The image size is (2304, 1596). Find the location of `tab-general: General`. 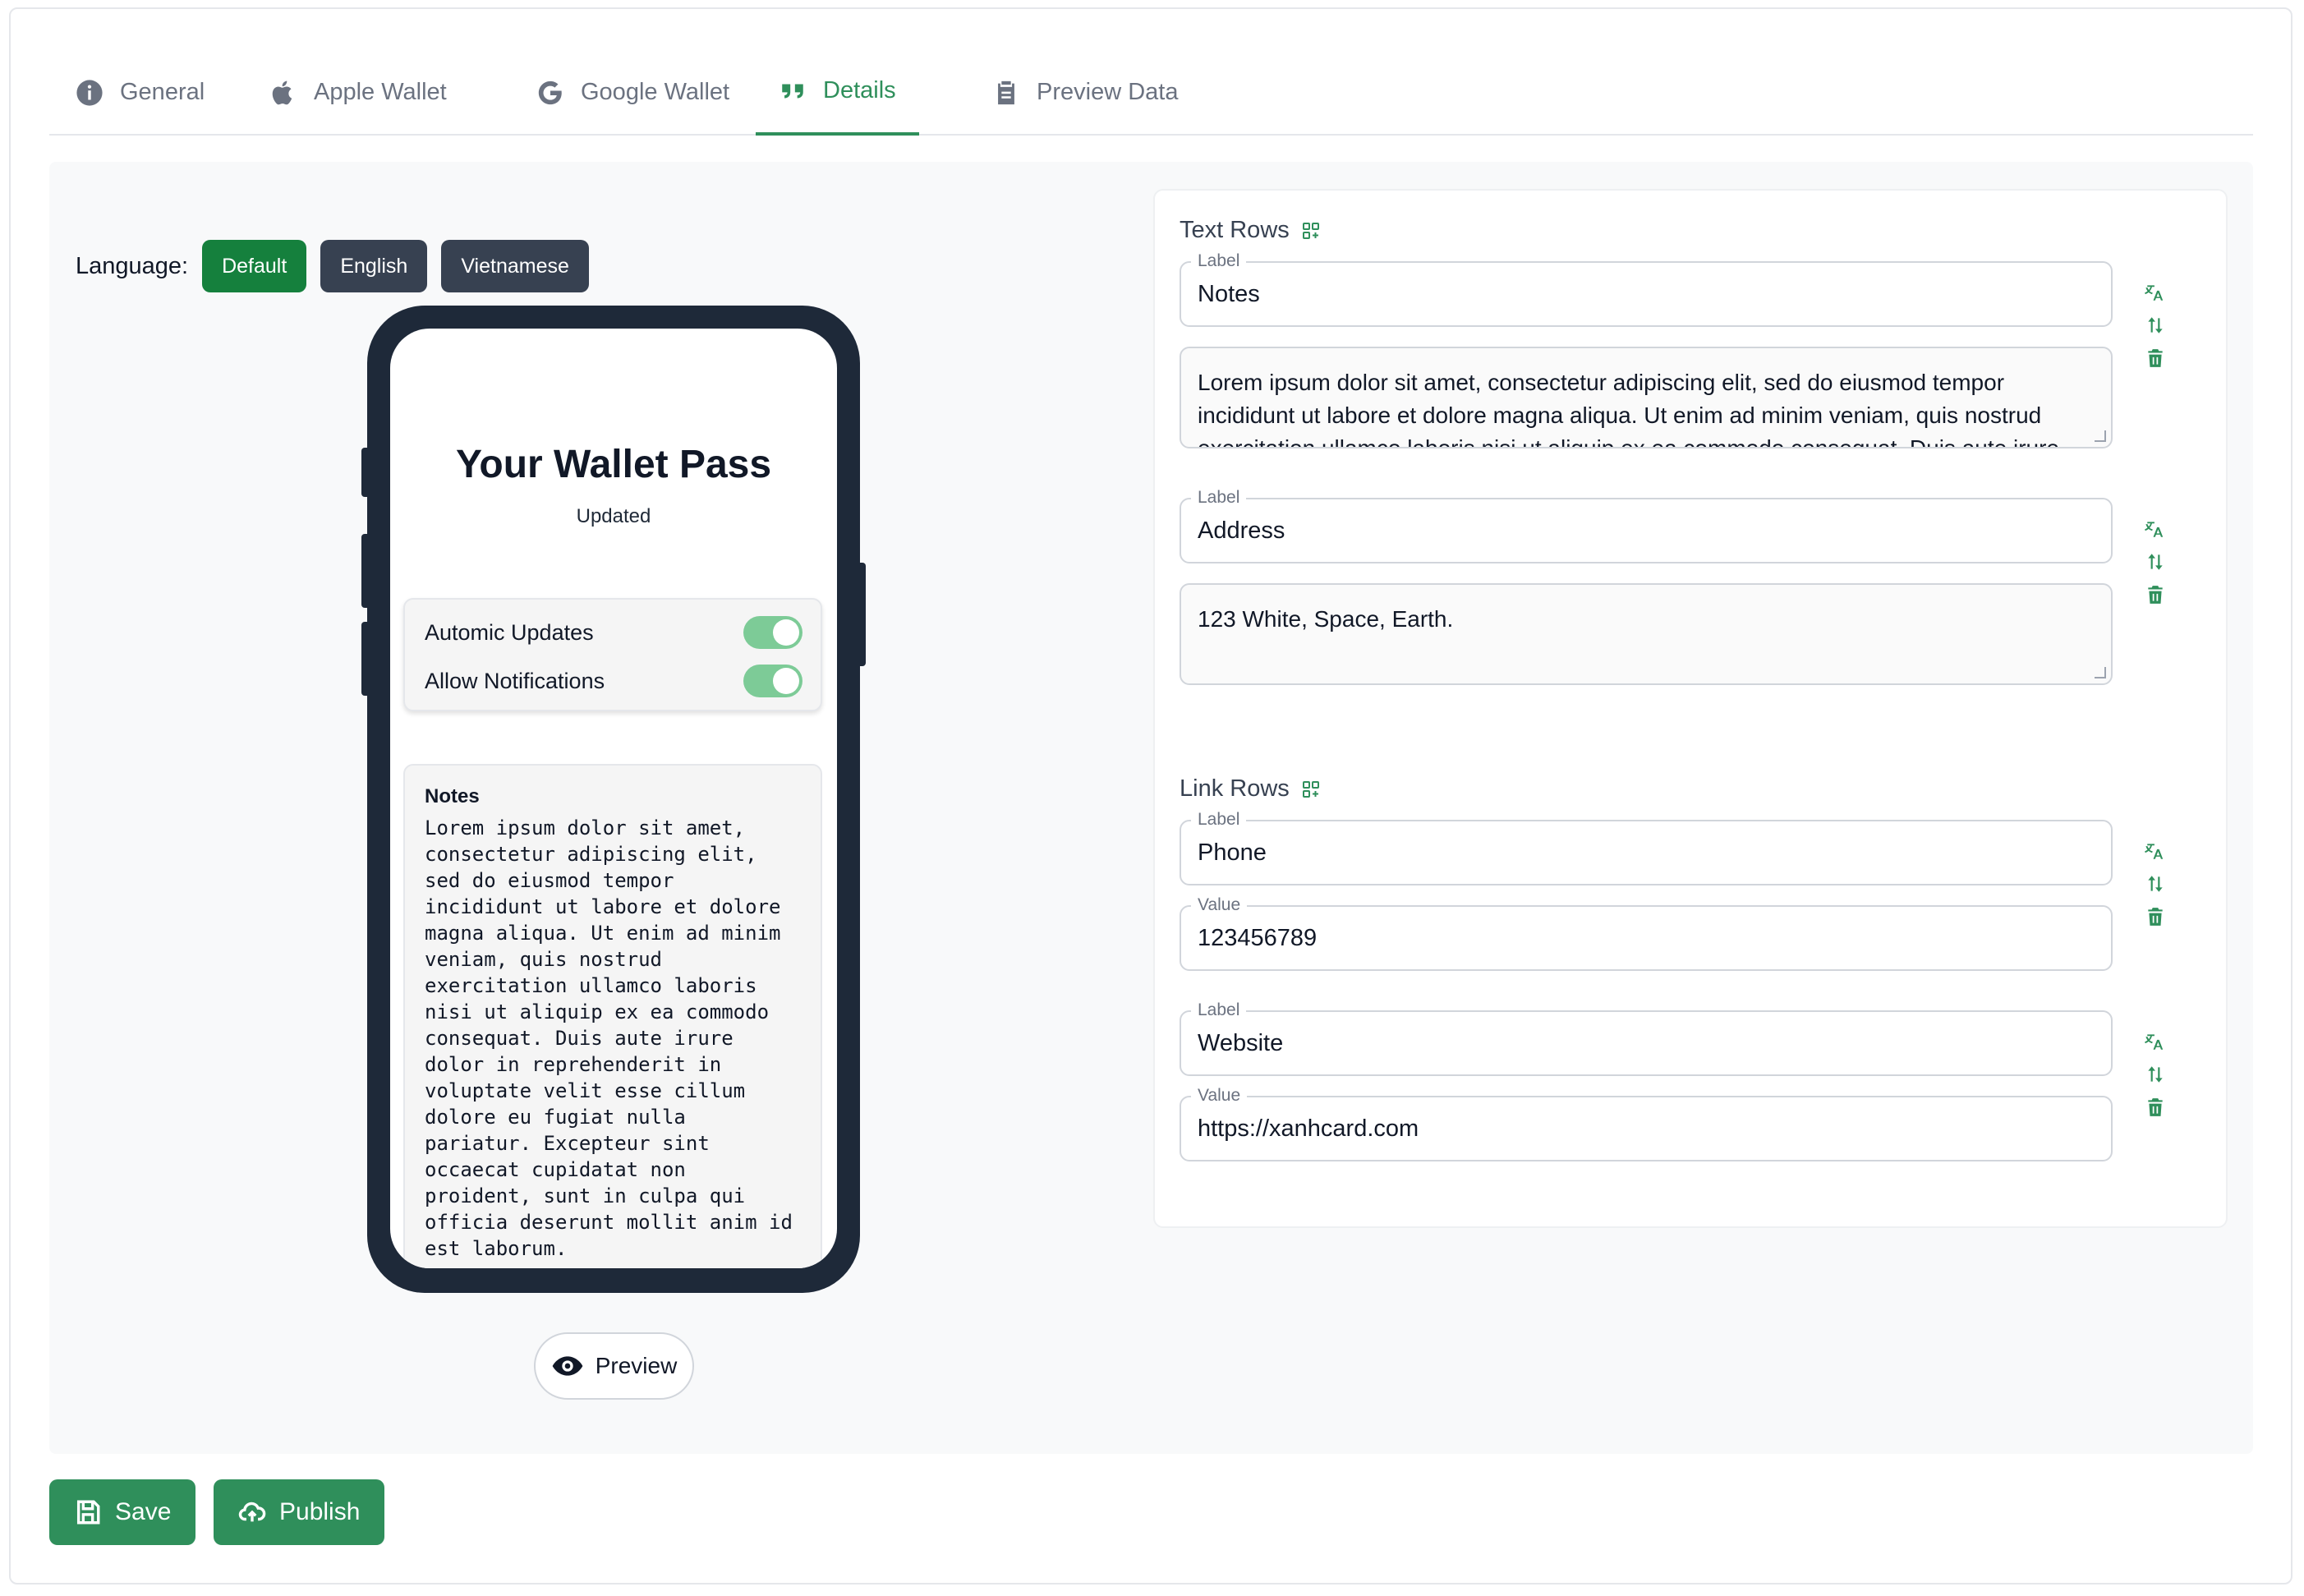

tab-general: General is located at coordinates (141, 92).